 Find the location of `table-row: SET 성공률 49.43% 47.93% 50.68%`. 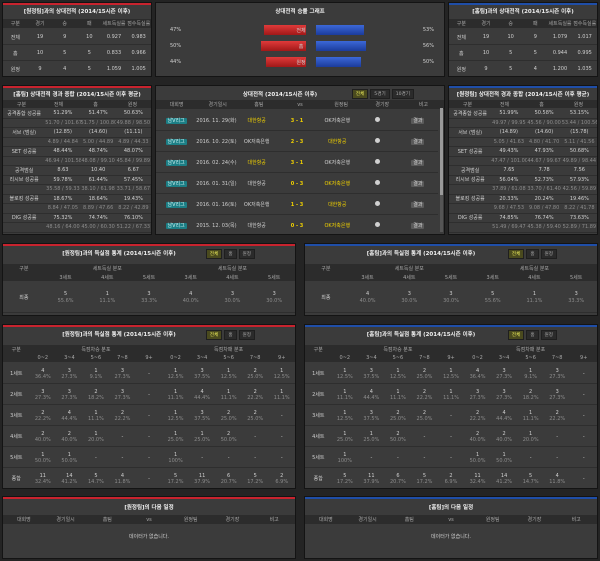

table-row: SET 성공률 49.43% 47.93% 50.68% is located at coordinates (523, 152).